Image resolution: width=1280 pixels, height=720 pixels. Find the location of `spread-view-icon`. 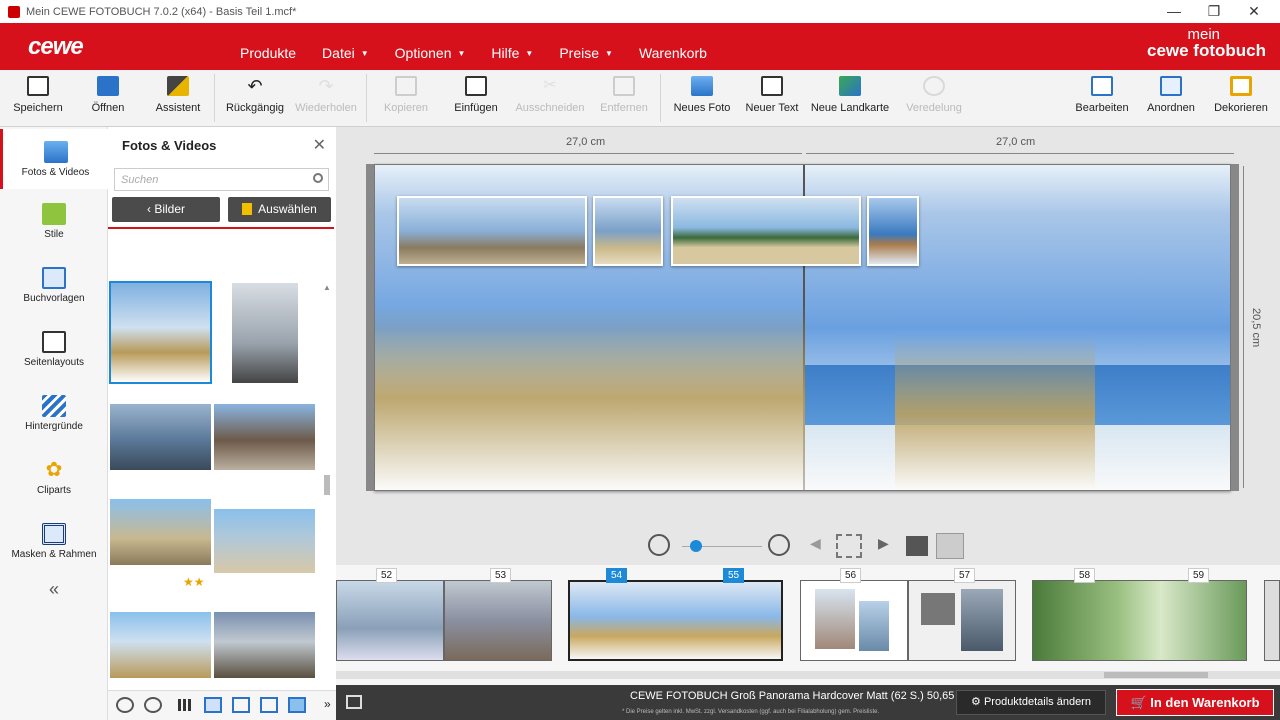

spread-view-icon is located at coordinates (950, 546).